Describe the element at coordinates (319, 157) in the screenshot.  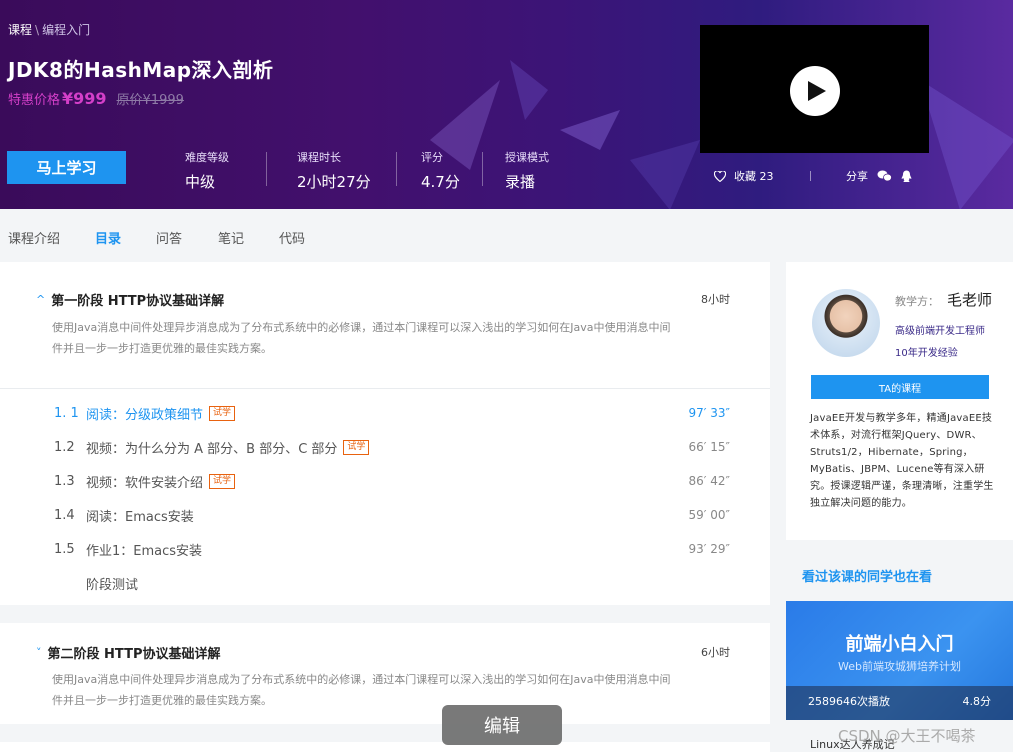
I see `stat-label: 课程时长` at that location.